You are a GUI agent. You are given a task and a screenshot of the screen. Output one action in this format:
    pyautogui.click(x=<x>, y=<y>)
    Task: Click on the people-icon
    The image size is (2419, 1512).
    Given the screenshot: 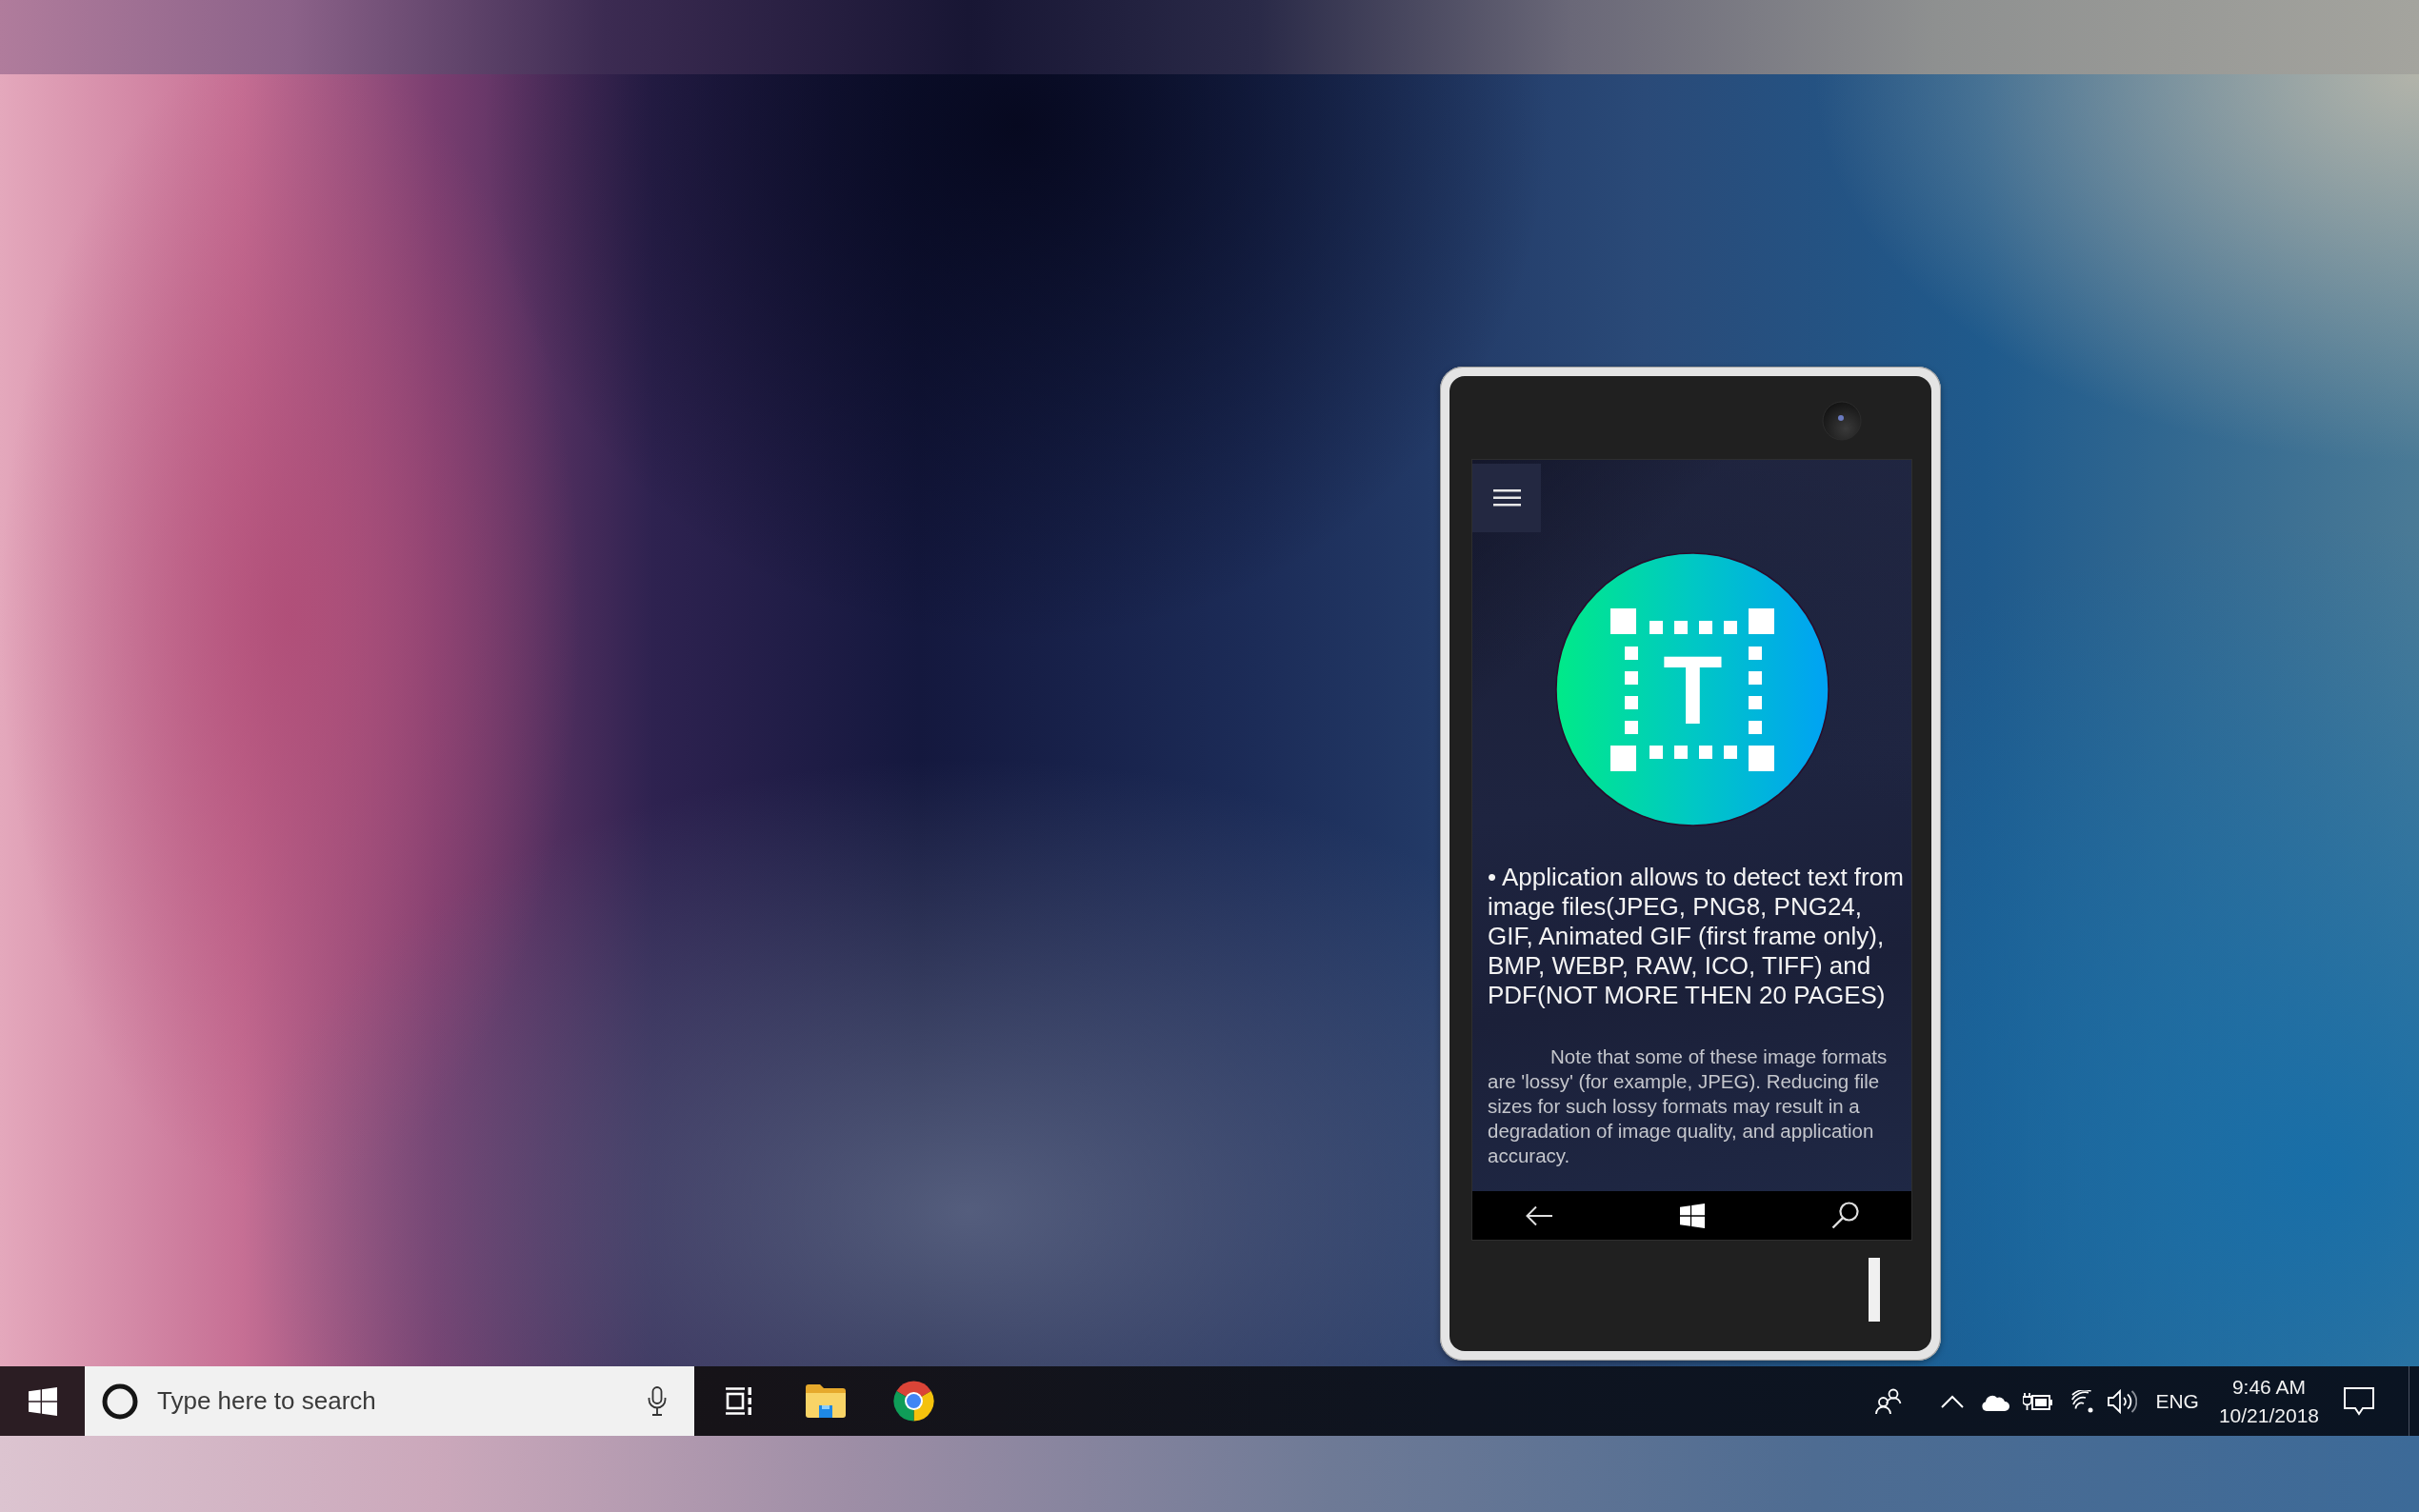 What is the action you would take?
    pyautogui.click(x=1889, y=1401)
    